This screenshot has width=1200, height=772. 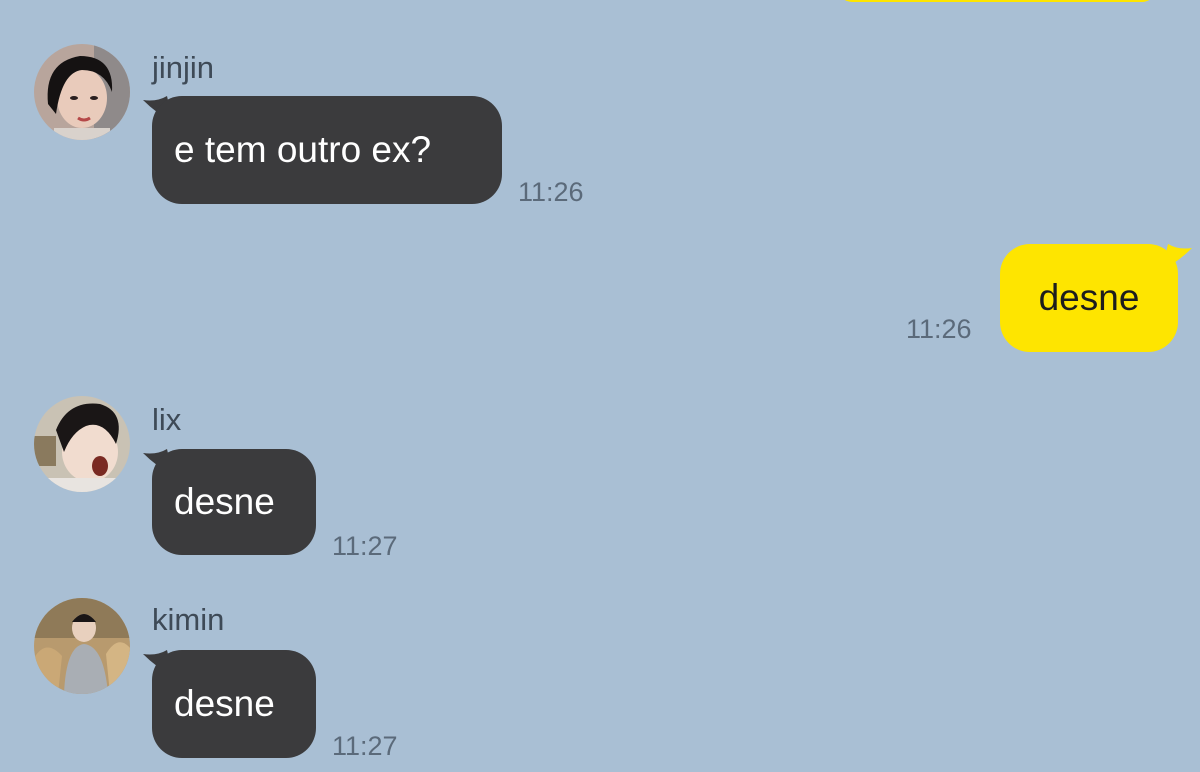 I want to click on previous-message-bubble, so click(x=997, y=1).